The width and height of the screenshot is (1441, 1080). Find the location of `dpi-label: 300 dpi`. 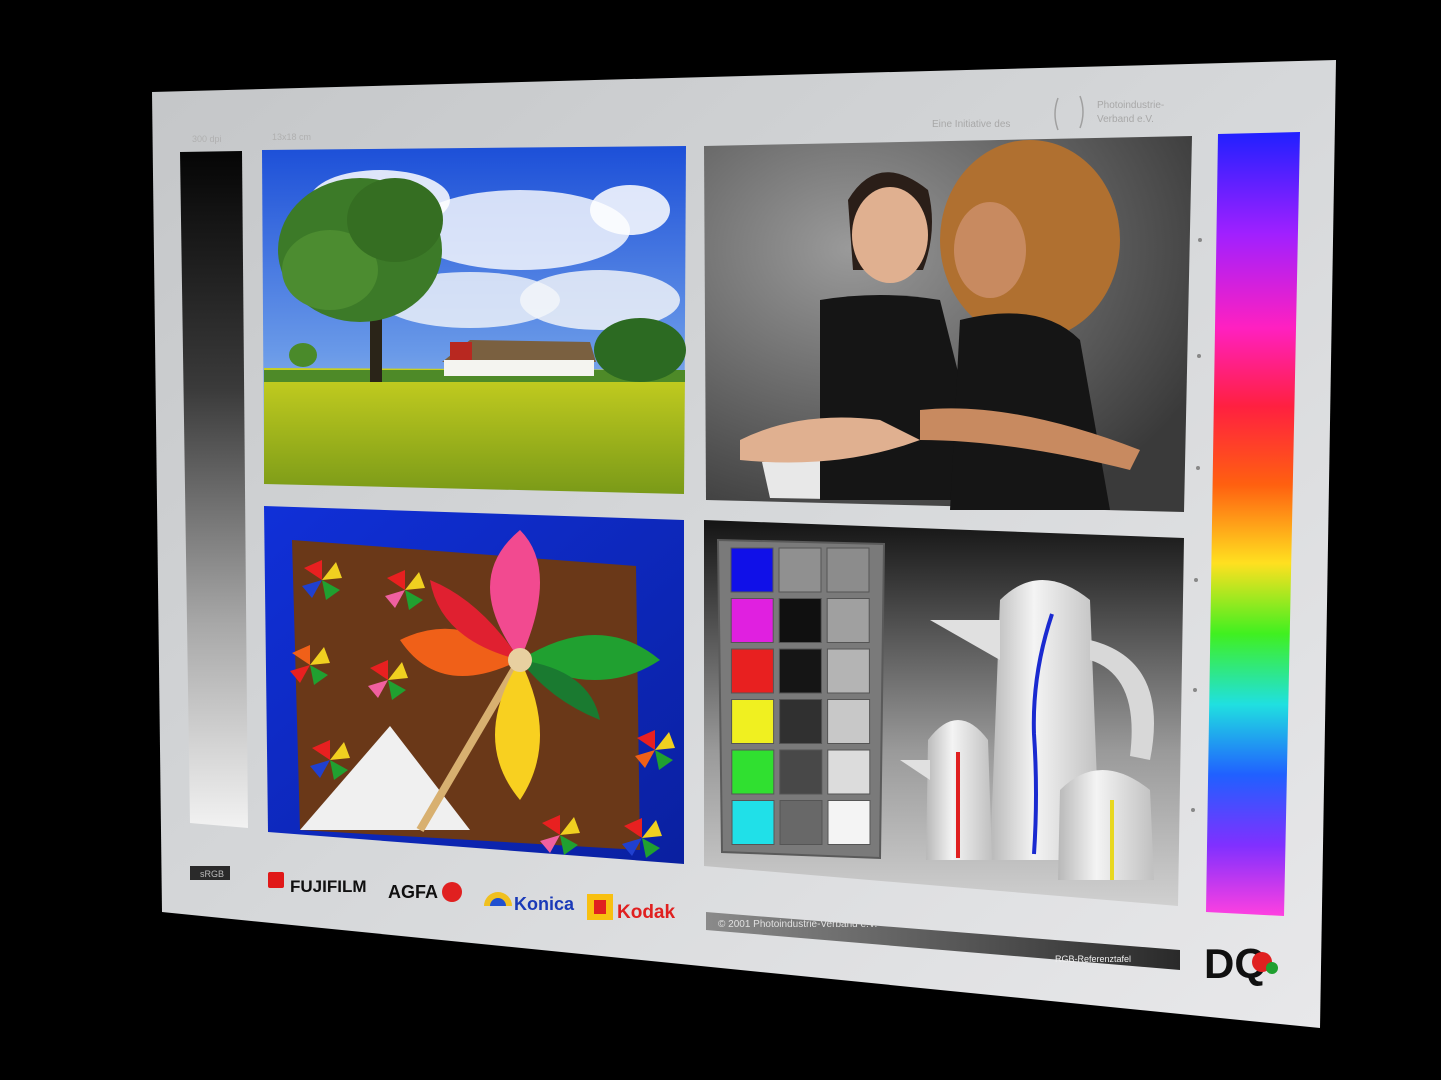

dpi-label: 300 dpi is located at coordinates (207, 139).